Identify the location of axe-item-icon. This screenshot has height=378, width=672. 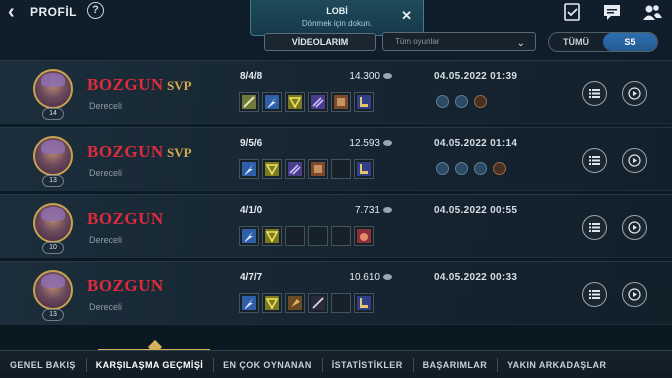
(295, 303).